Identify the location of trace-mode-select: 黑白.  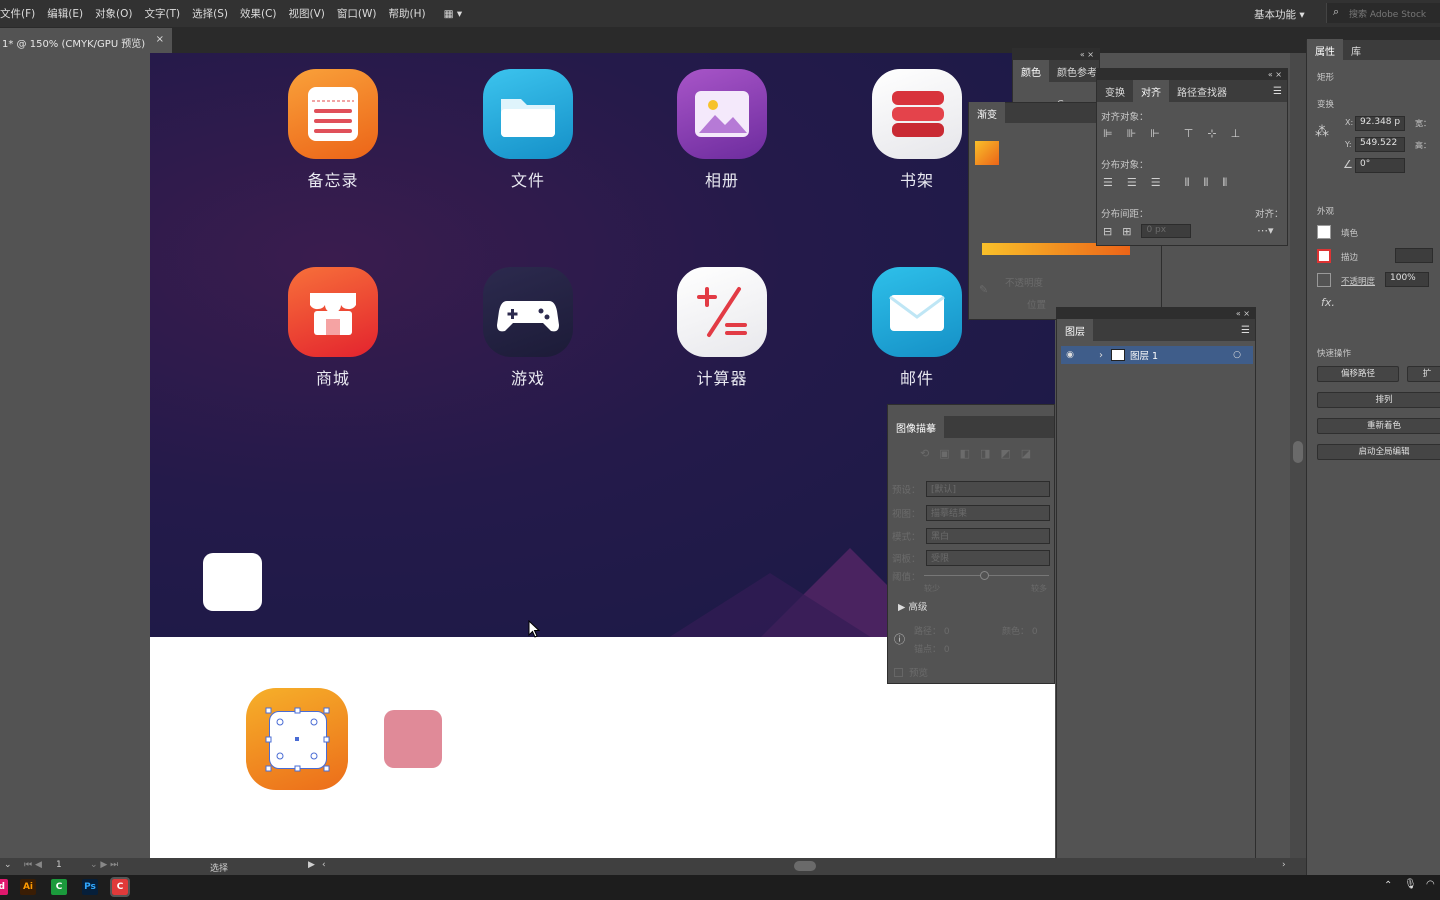
(988, 536).